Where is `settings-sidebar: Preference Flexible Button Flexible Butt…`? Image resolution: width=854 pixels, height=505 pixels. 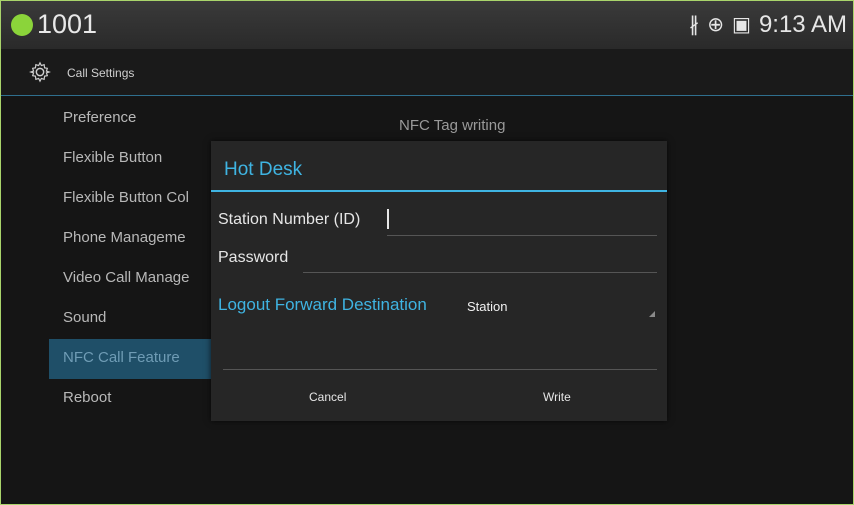
settings-sidebar: Preference Flexible Button Flexible Butt… is located at coordinates (134, 259).